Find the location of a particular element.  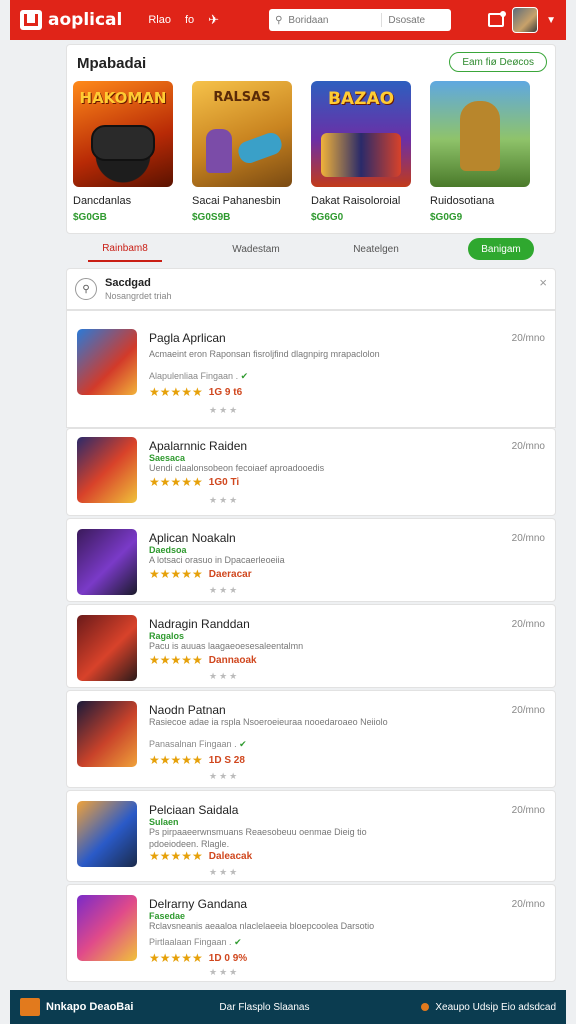

app-rating: ★★★★★ 1G 9 t6 is located at coordinates (195, 392).